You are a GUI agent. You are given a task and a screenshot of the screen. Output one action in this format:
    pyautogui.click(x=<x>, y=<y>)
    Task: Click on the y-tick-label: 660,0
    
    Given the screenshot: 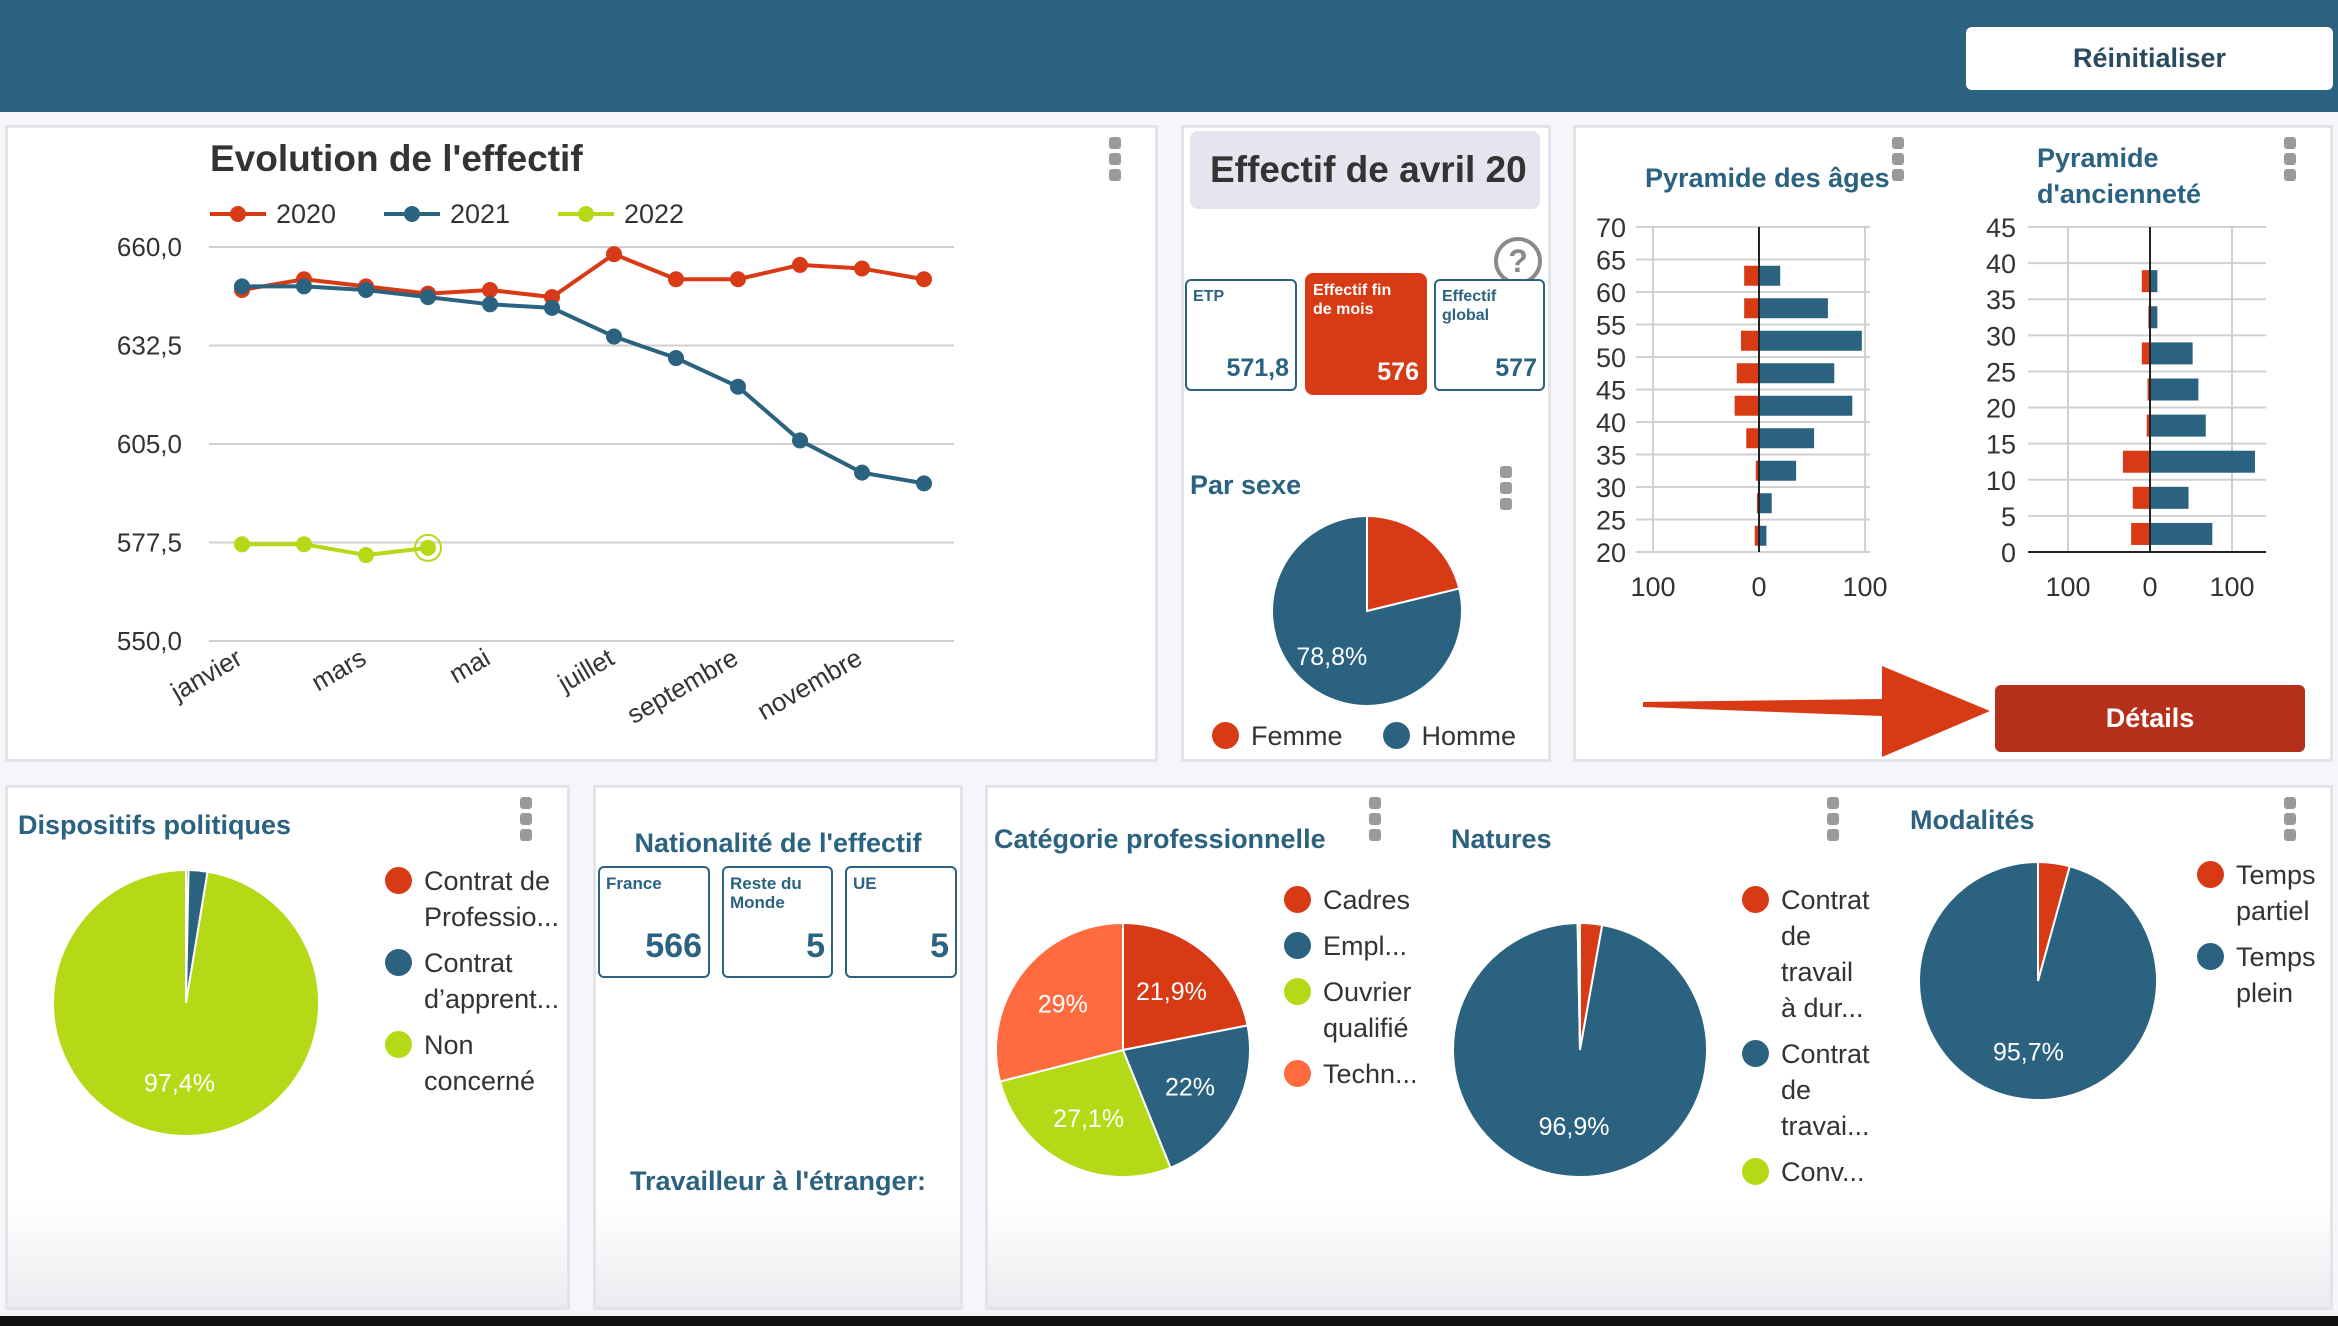 What is the action you would take?
    pyautogui.click(x=149, y=247)
    